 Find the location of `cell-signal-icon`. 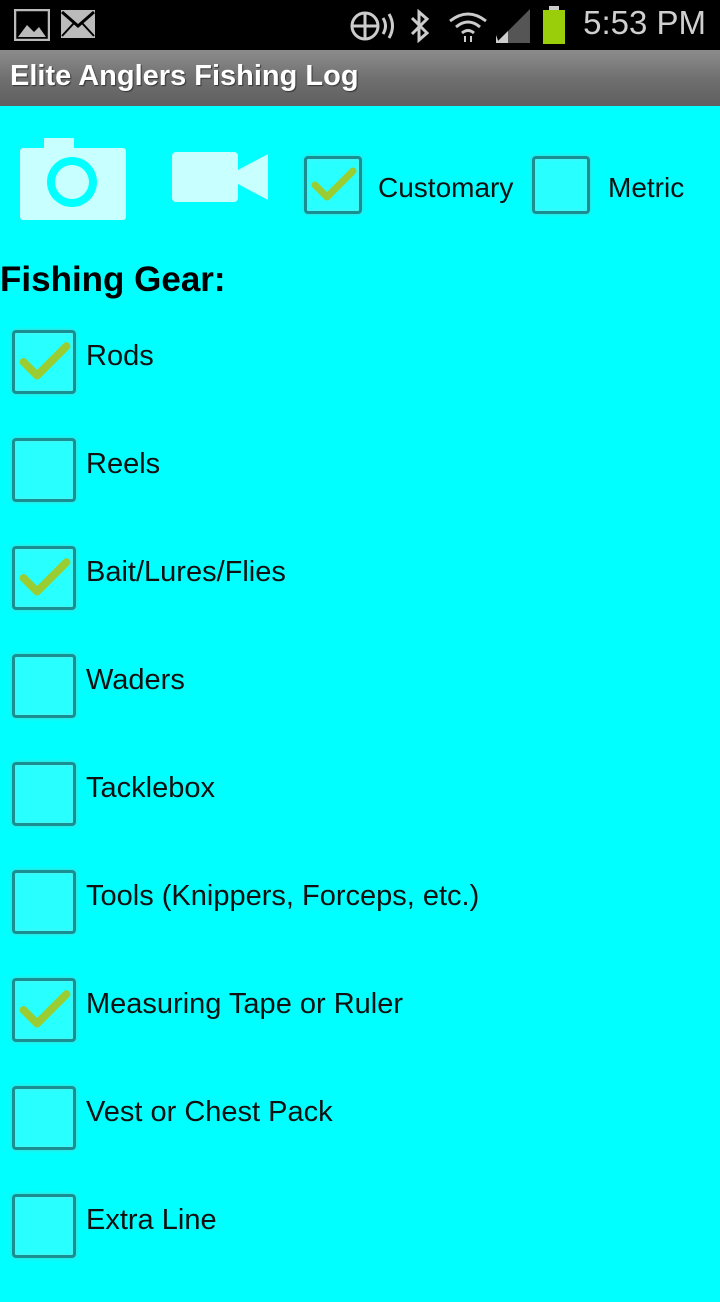

cell-signal-icon is located at coordinates (513, 28).